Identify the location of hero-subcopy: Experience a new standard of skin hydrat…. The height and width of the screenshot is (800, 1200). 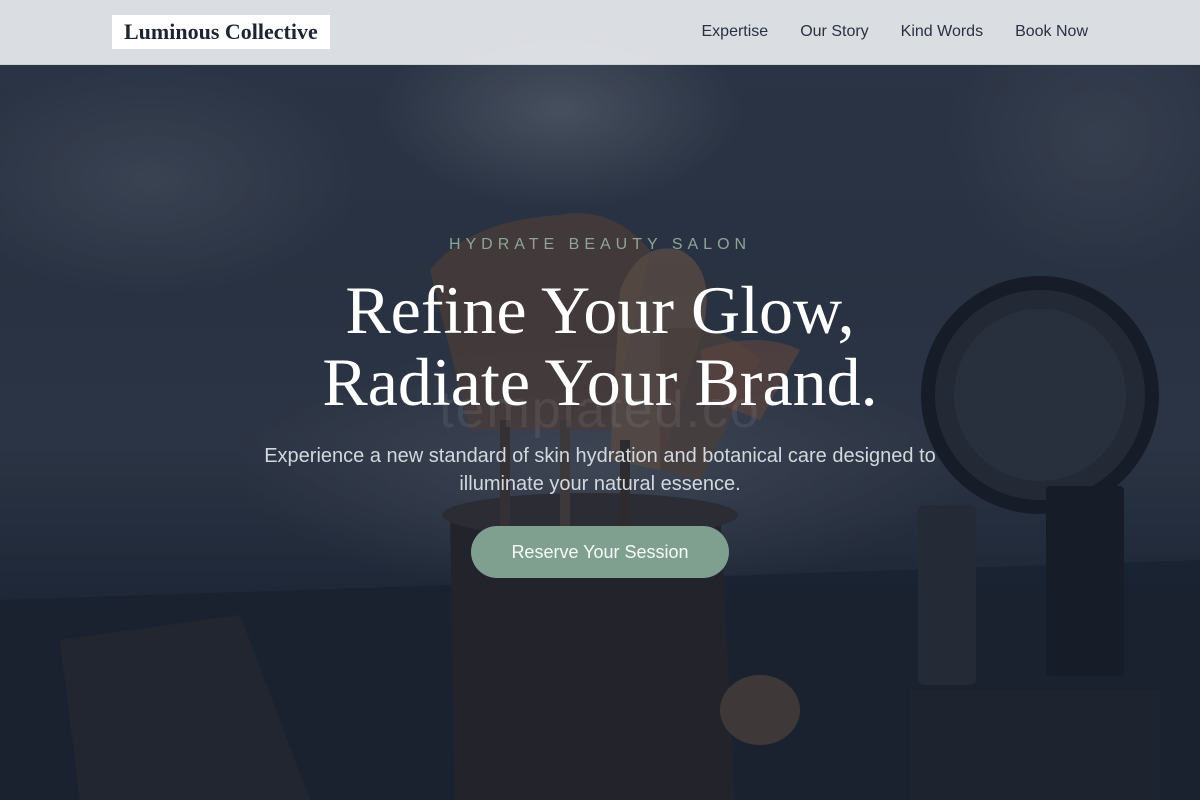
(600, 470).